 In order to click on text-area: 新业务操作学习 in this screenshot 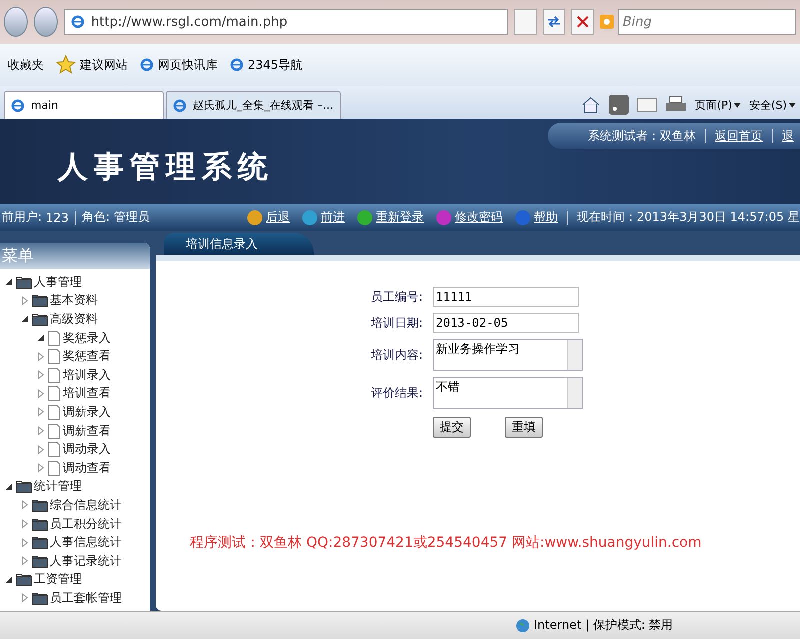, I will do `click(508, 355)`.